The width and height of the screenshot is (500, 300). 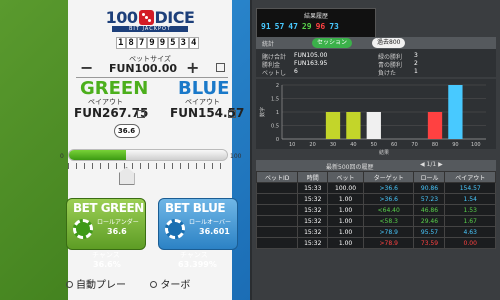 What do you see at coordinates (394, 145) in the screenshot?
I see `x-tick-label: 60` at bounding box center [394, 145].